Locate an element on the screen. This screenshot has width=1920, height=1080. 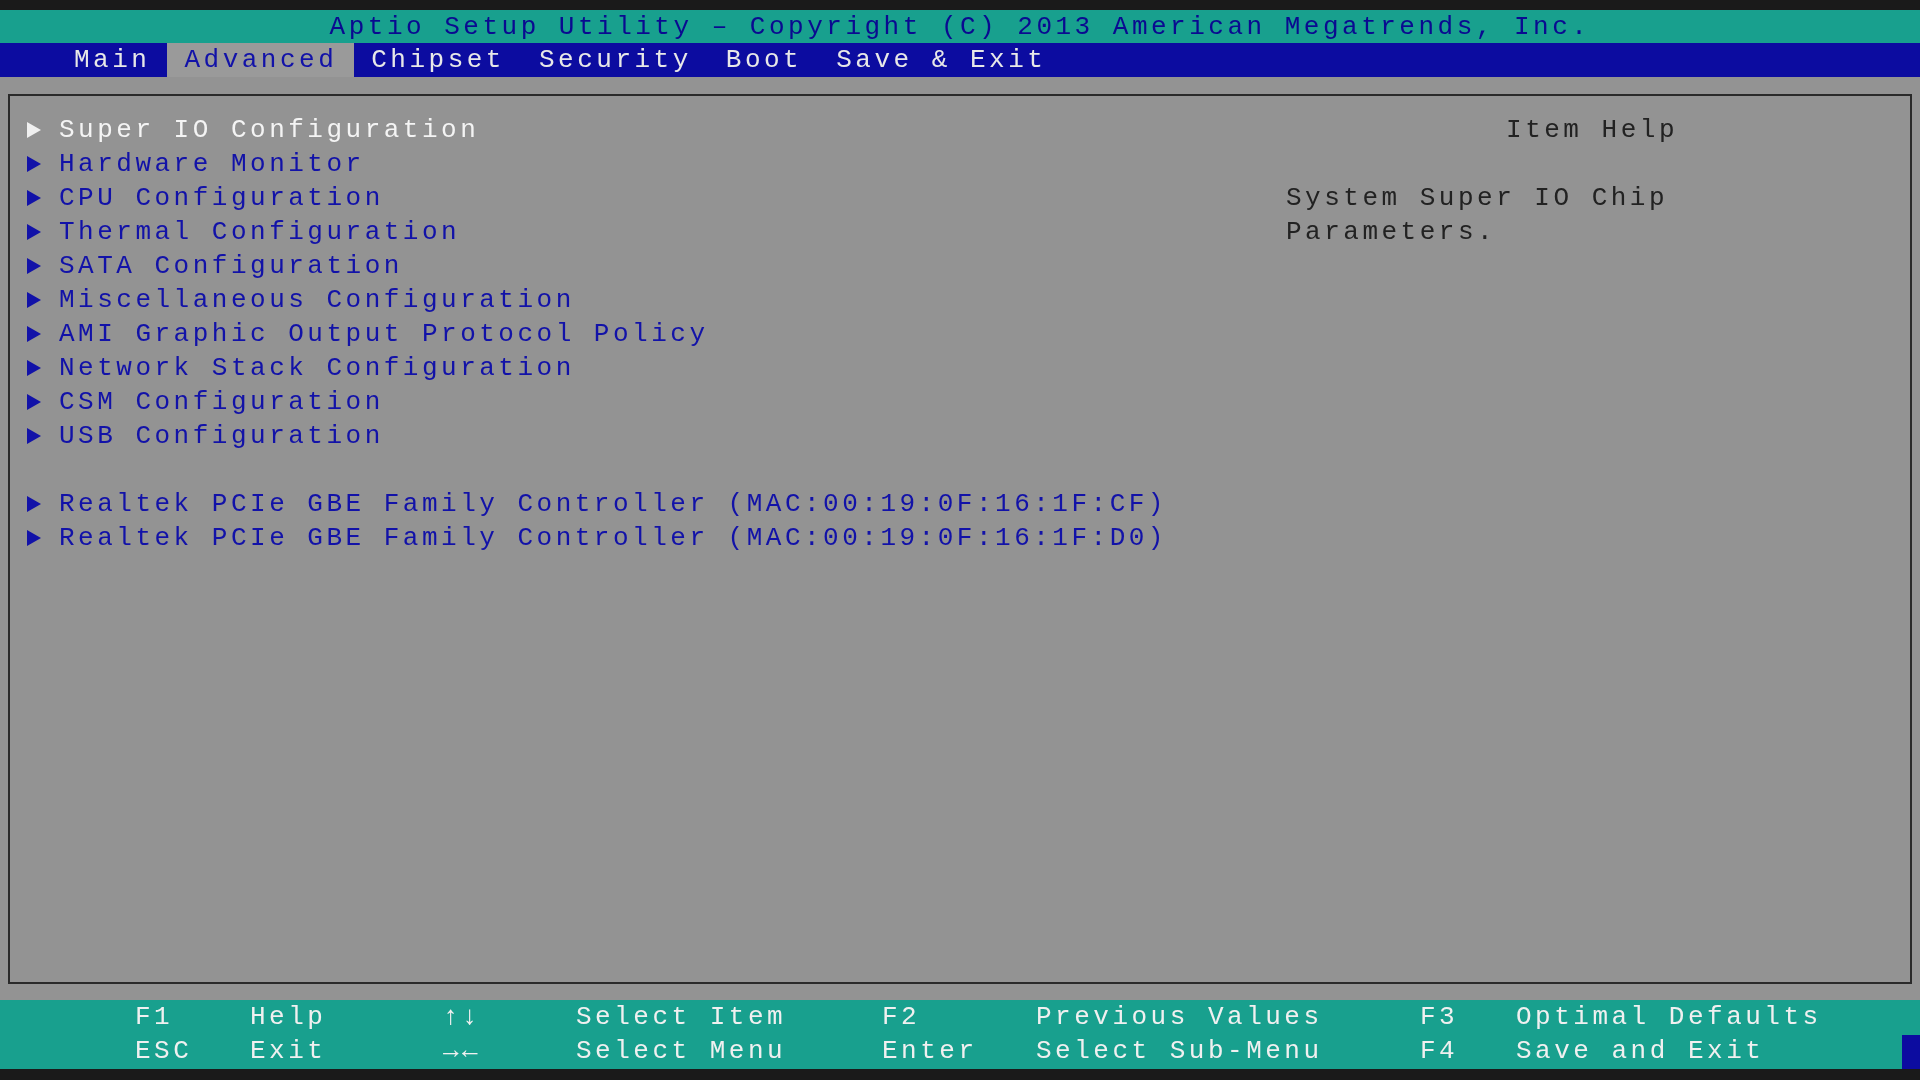
menu-tab: Chipset is located at coordinates (438, 60).